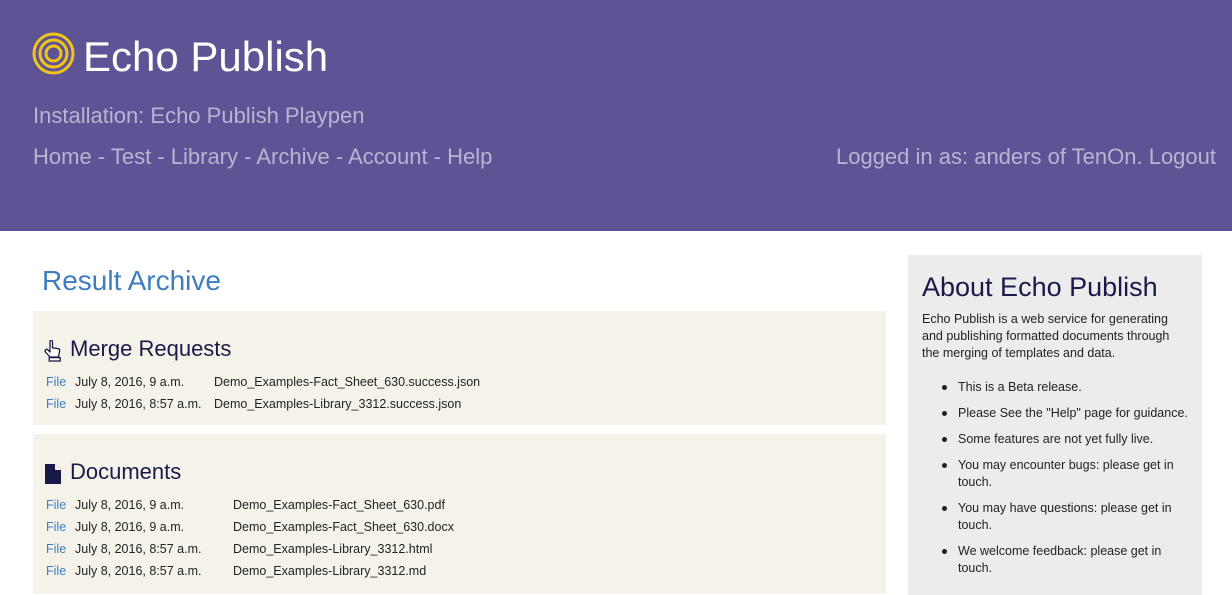 The height and width of the screenshot is (595, 1232). Describe the element at coordinates (1182, 156) in the screenshot. I see `logout-link: Logout` at that location.